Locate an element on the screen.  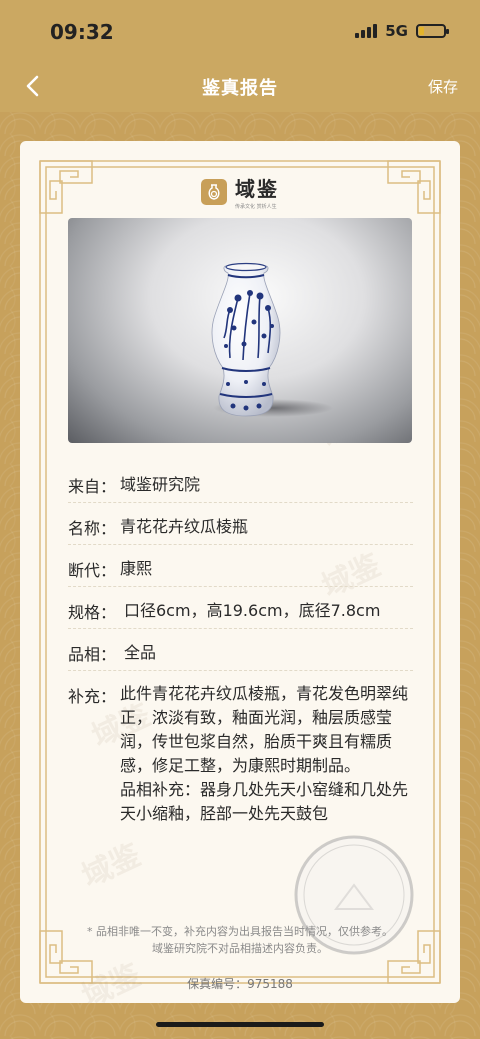
detail-row-size: 规格： 口径6cm，高19.6cm，底径7.8cm is located at coordinates (240, 608).